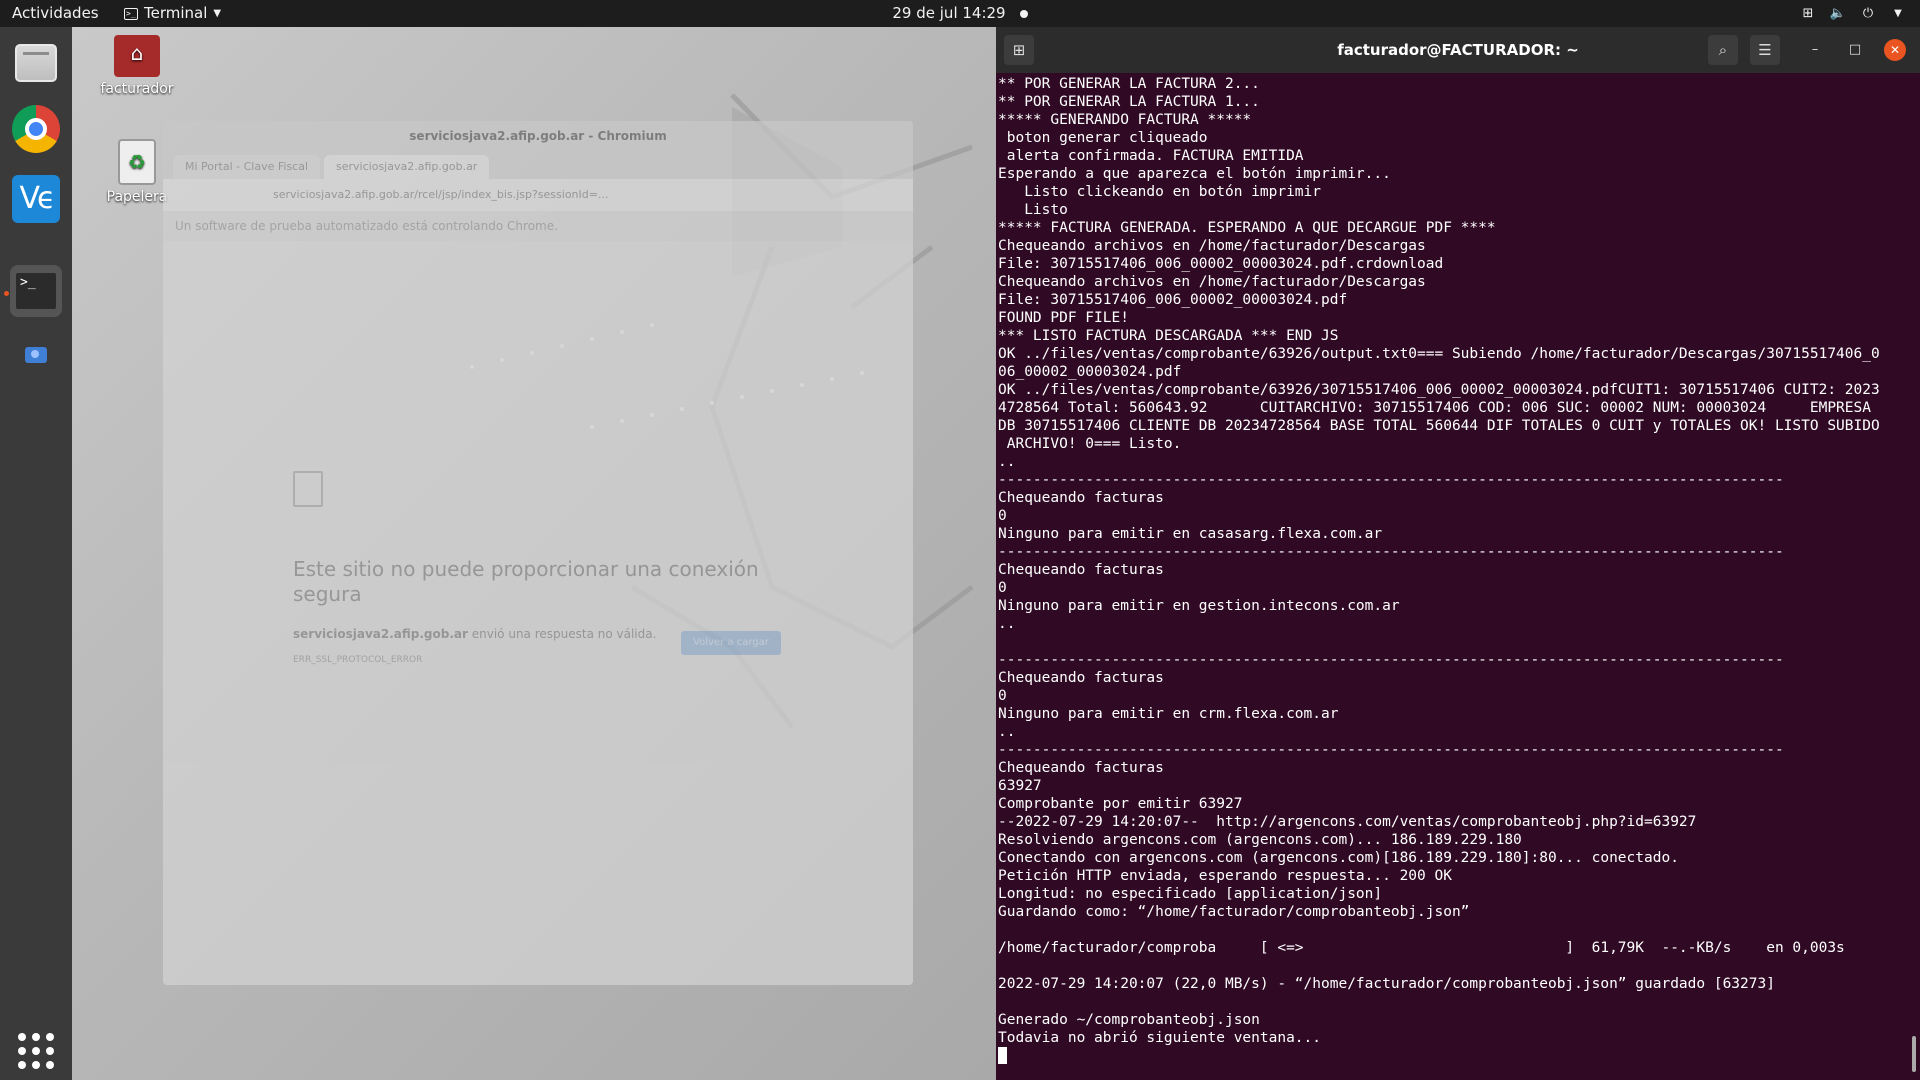 The width and height of the screenshot is (1920, 1080). What do you see at coordinates (36, 553) in the screenshot?
I see `dock: Vϵ >_` at bounding box center [36, 553].